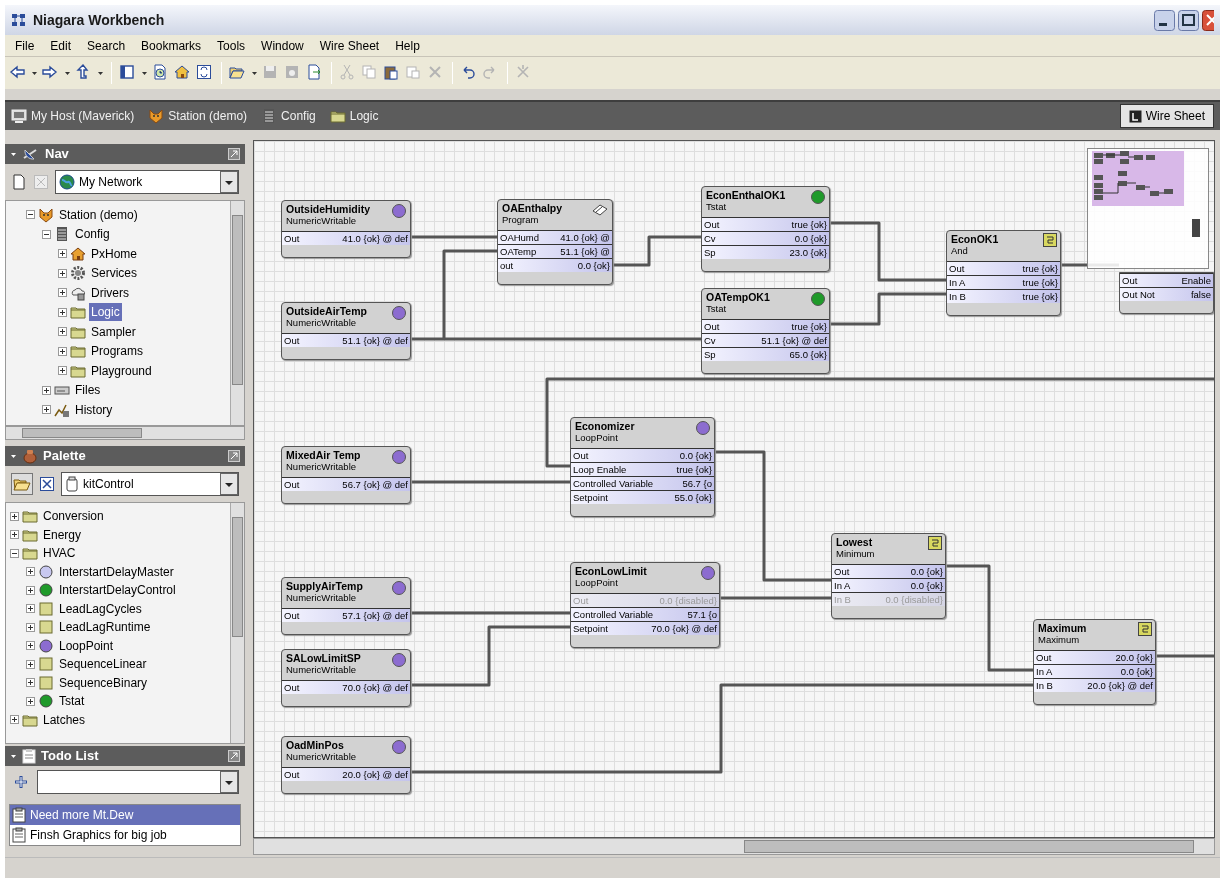  What do you see at coordinates (19, 182) in the screenshot?
I see `new-document-icon` at bounding box center [19, 182].